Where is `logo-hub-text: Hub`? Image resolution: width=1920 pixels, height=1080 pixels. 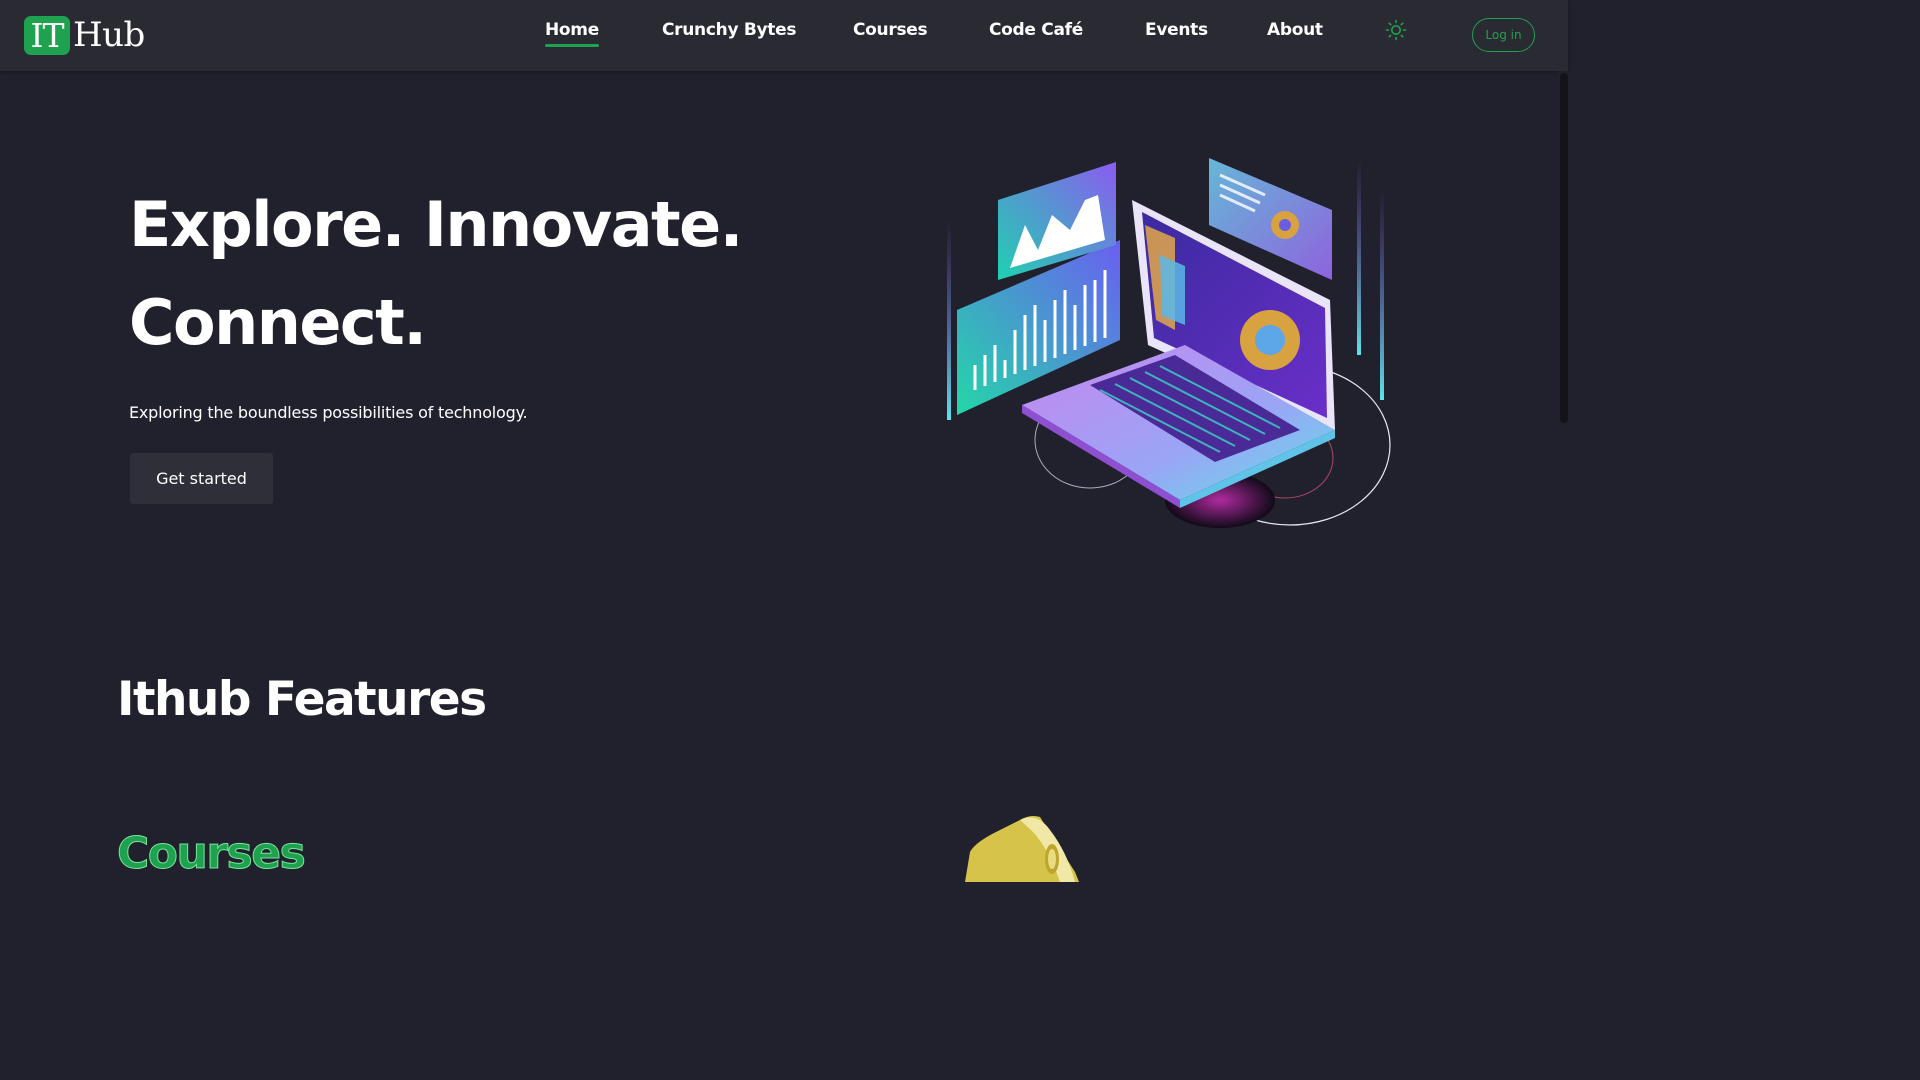
logo-hub-text: Hub is located at coordinates (109, 34).